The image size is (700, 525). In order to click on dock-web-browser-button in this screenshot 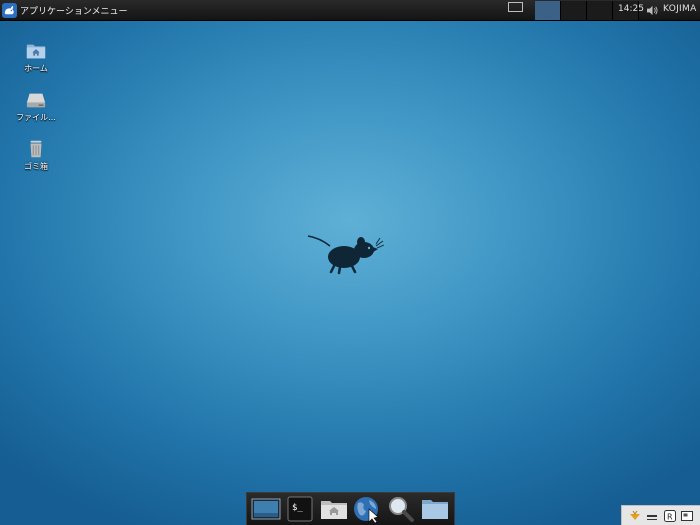, I will do `click(367, 509)`.